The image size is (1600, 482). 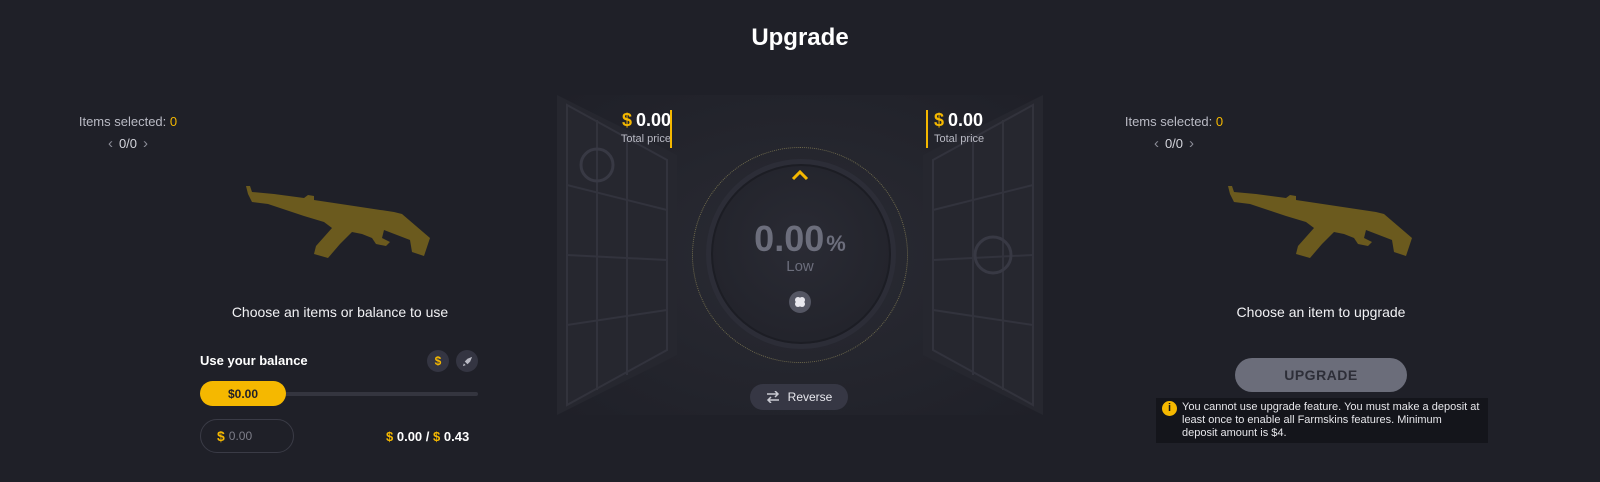 What do you see at coordinates (1169, 408) in the screenshot?
I see `info-icon: i` at bounding box center [1169, 408].